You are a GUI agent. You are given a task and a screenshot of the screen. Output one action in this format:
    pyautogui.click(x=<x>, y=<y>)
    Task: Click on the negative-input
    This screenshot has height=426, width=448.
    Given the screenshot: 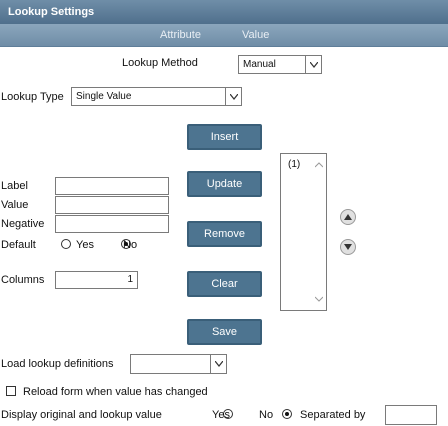 What is the action you would take?
    pyautogui.click(x=112, y=224)
    